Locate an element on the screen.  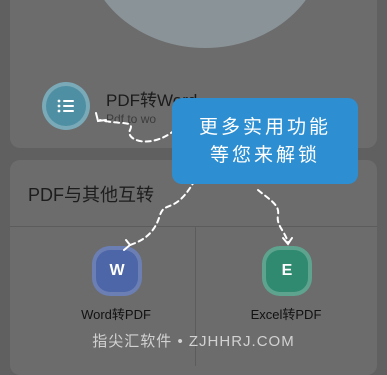
unlock-hint-tooltip: 更多实用功能 等您来解锁 is located at coordinates (265, 141).